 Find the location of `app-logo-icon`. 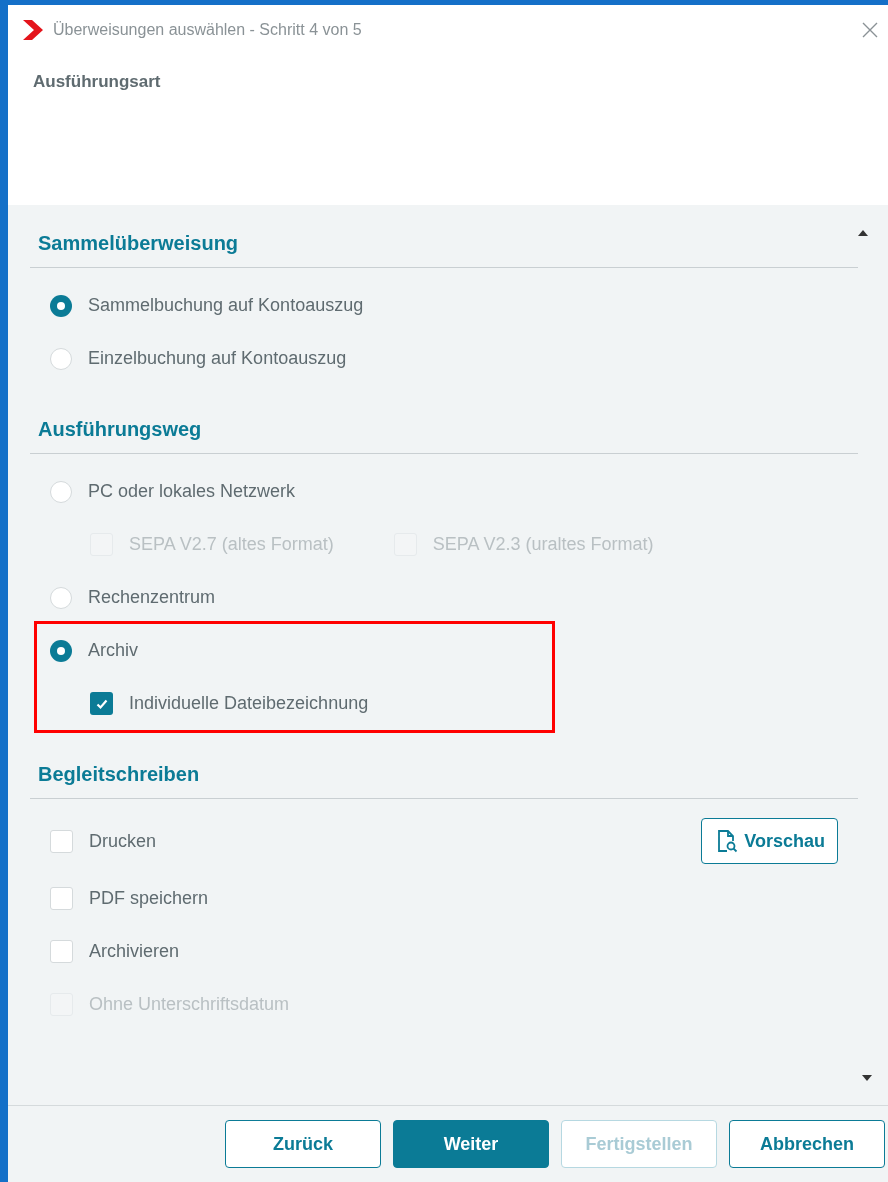

app-logo-icon is located at coordinates (33, 30).